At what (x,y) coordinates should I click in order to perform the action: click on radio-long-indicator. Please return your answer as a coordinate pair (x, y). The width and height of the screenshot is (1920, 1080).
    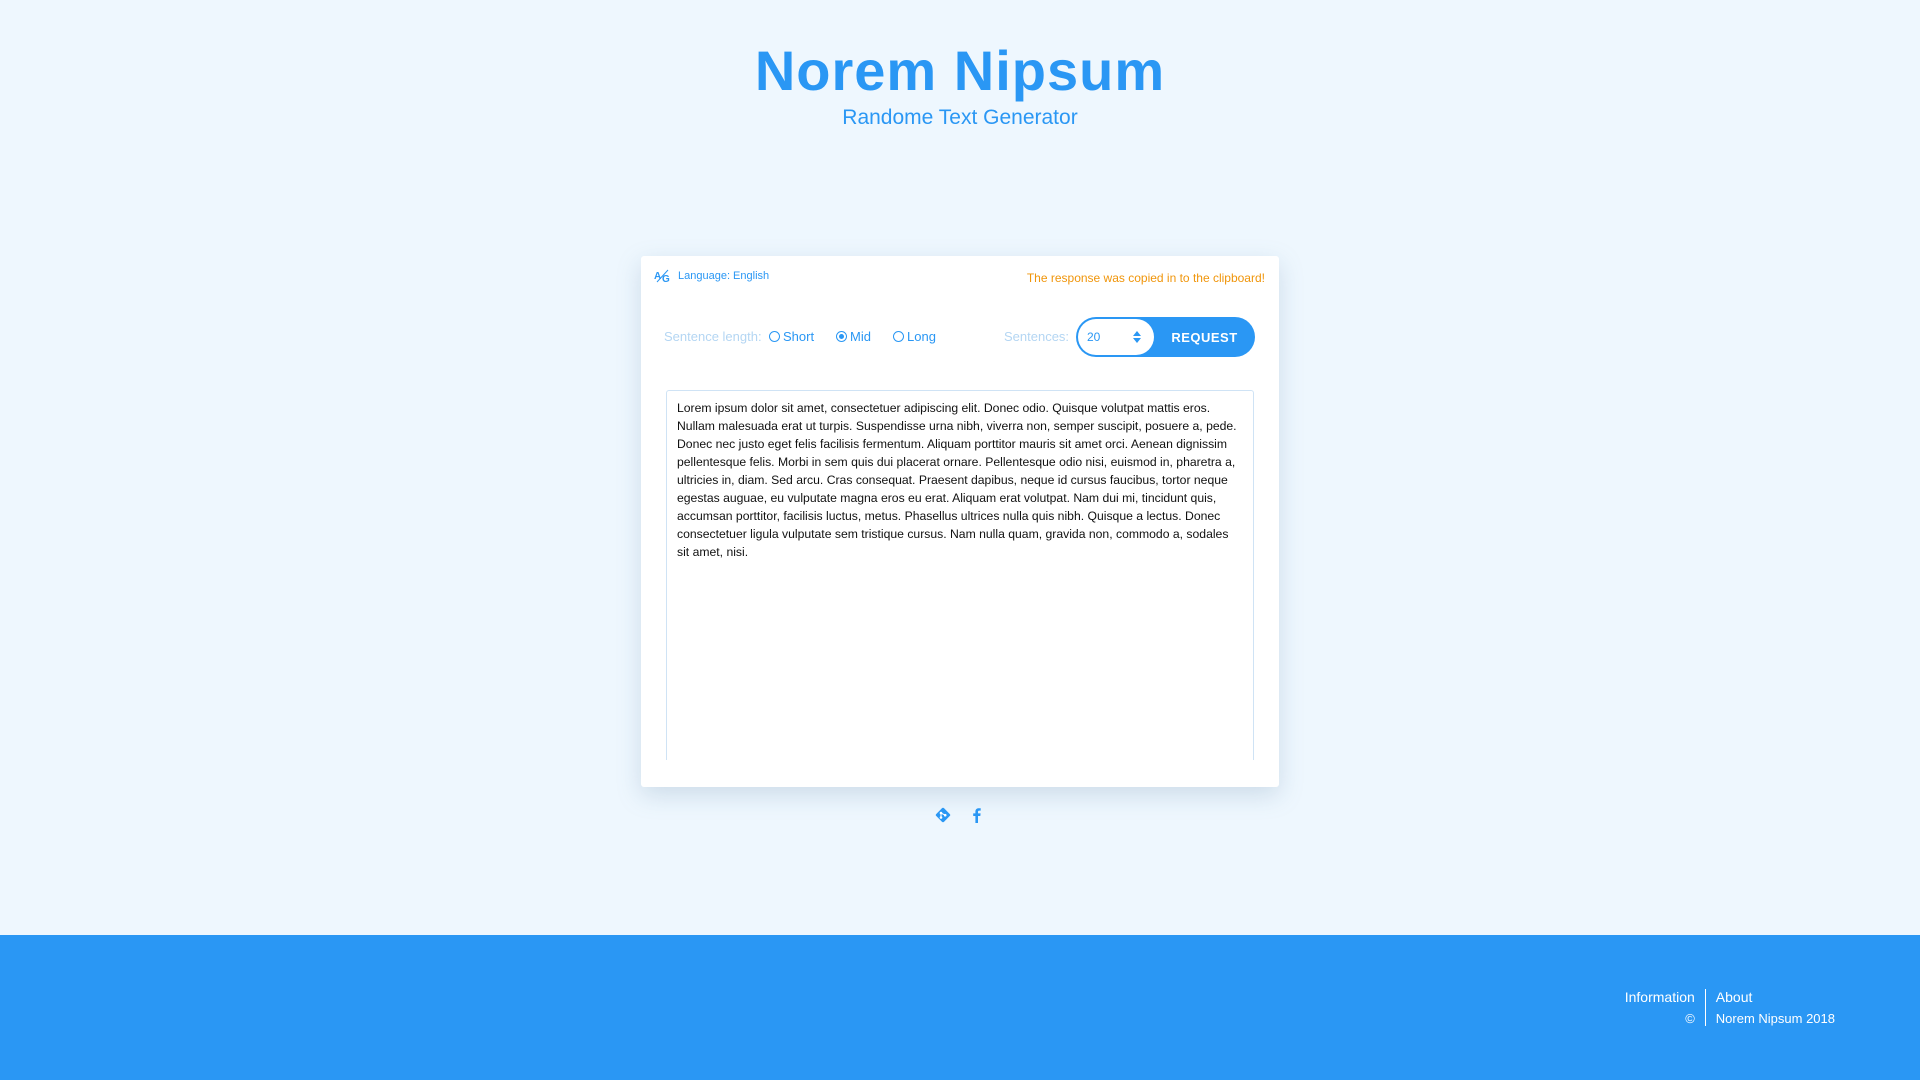
    Looking at the image, I should click on (898, 336).